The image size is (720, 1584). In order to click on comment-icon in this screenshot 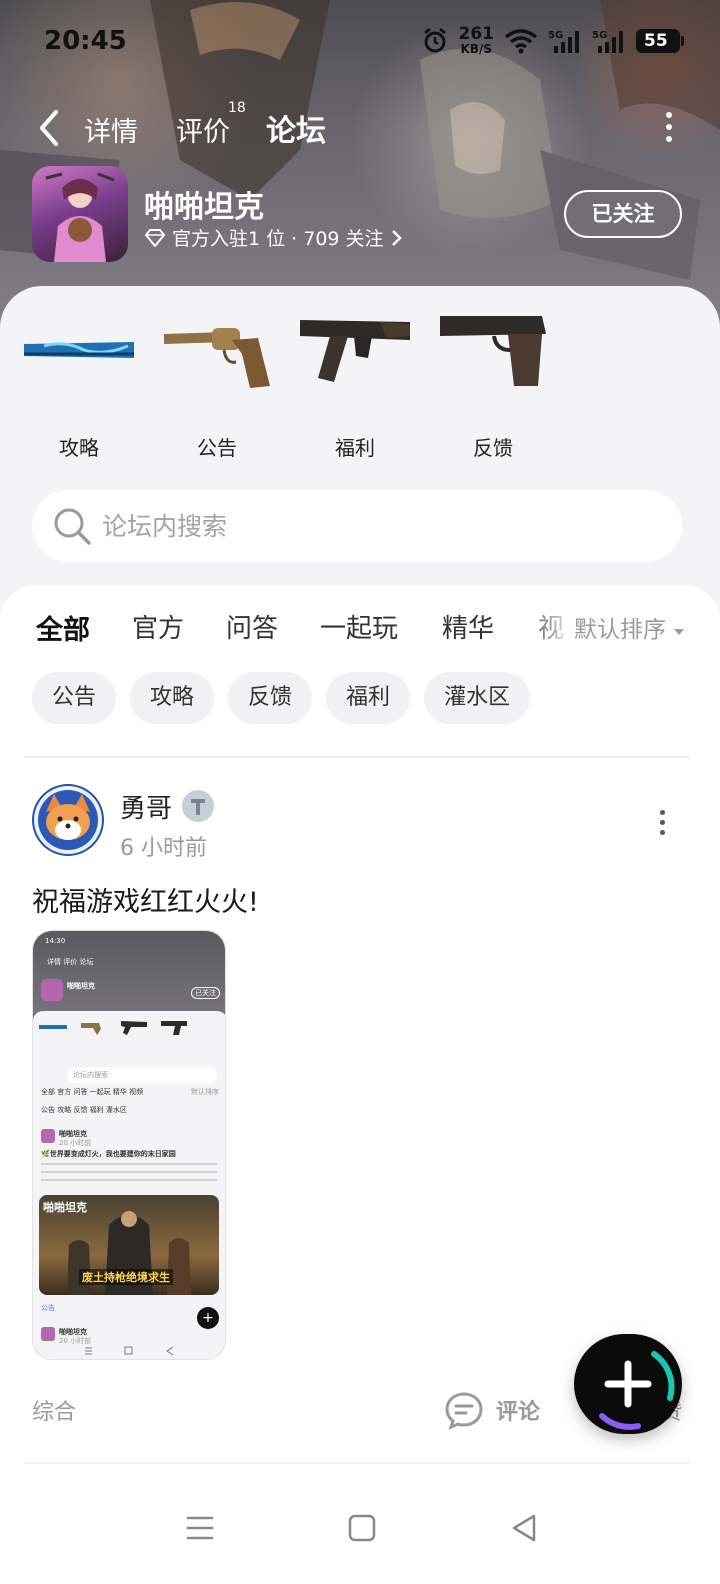, I will do `click(464, 1410)`.